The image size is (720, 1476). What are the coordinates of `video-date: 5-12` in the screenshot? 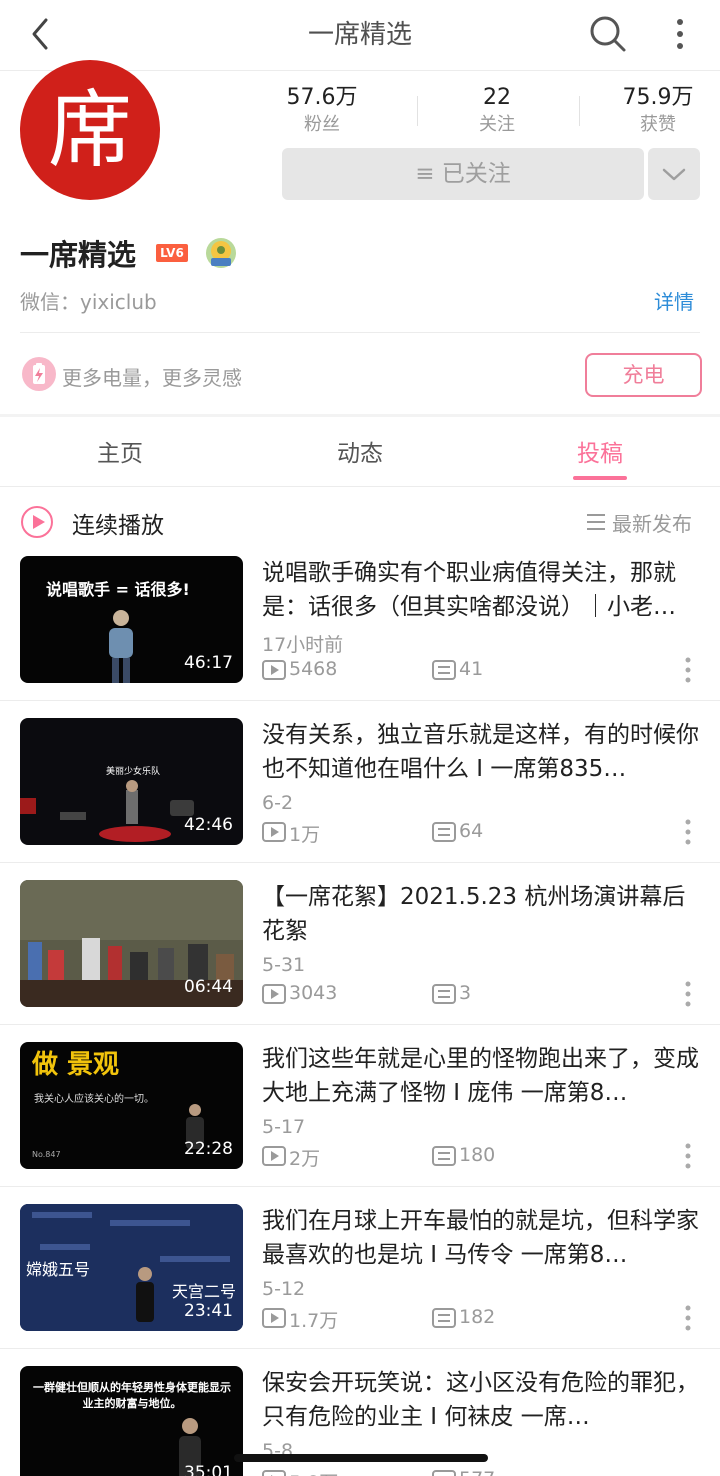 It's located at (284, 1289).